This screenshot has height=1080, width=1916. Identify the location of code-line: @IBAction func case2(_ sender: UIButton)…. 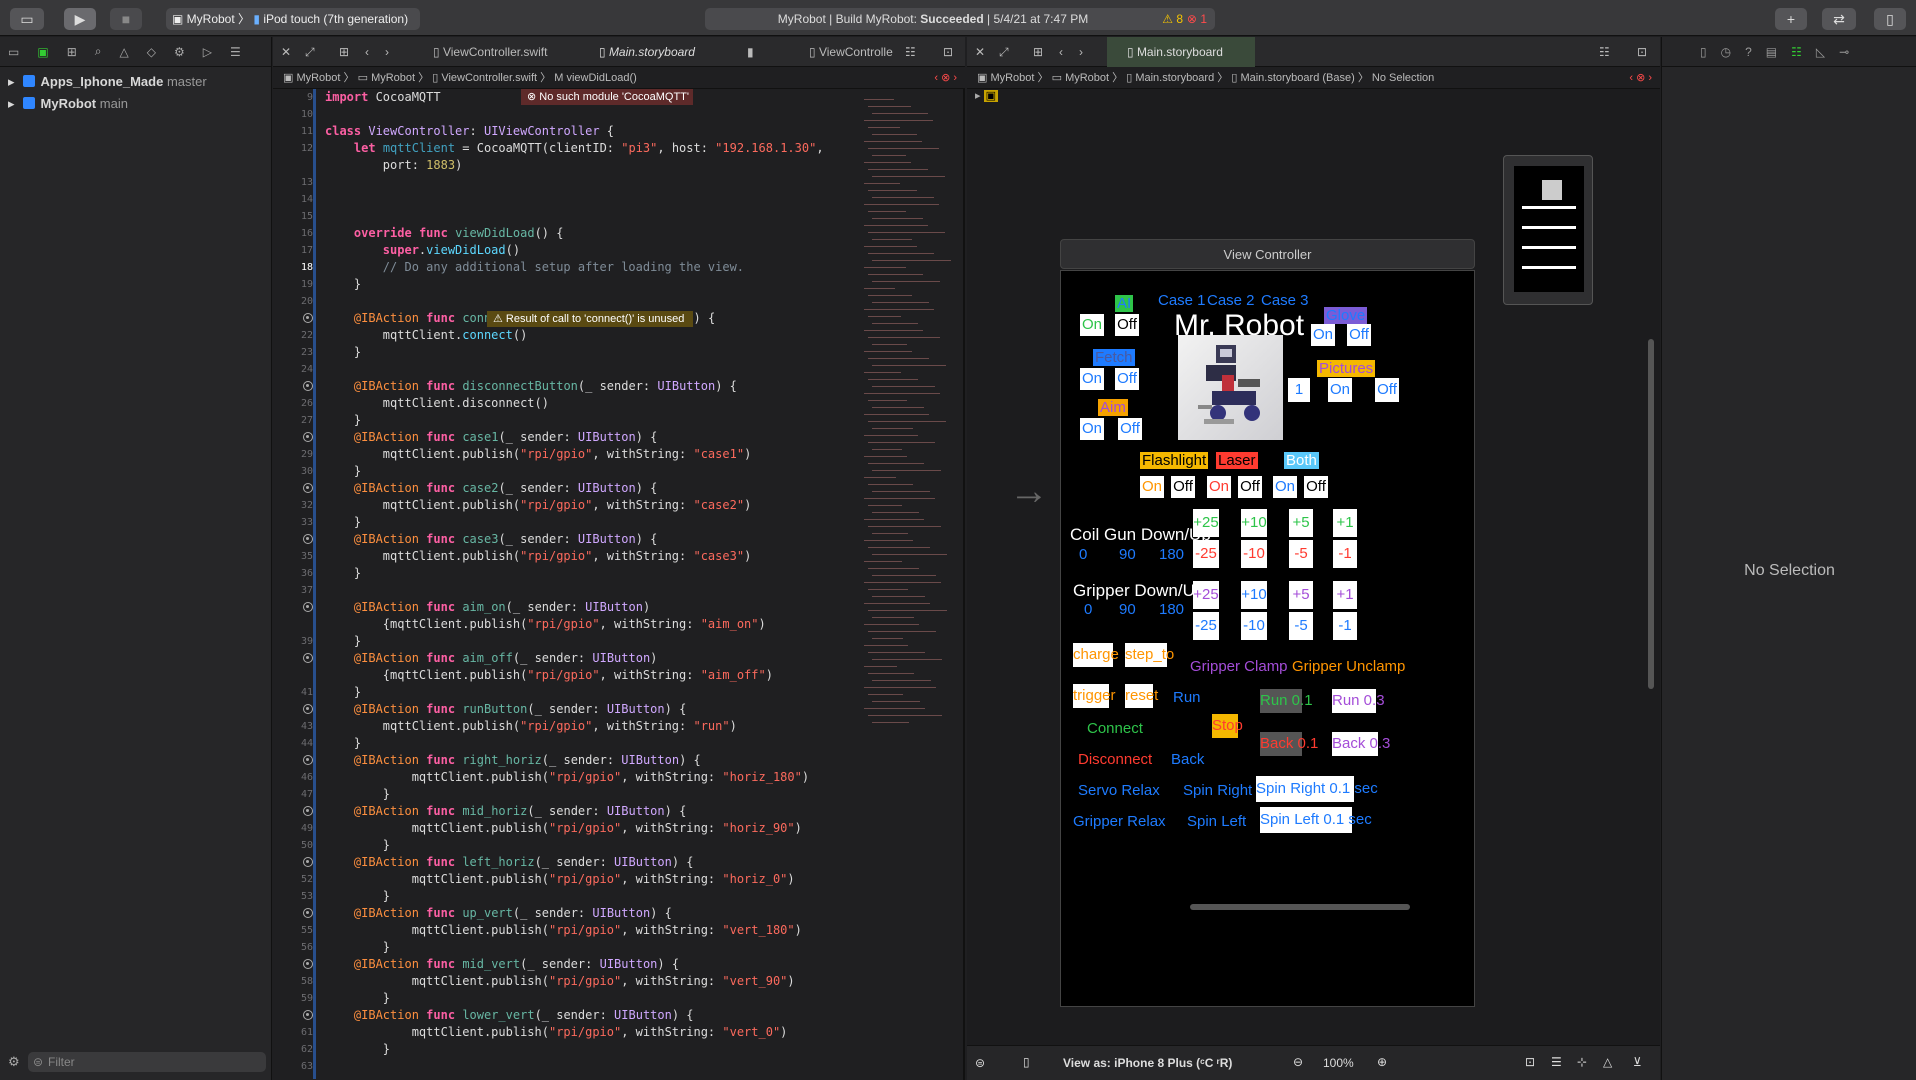
(560, 488).